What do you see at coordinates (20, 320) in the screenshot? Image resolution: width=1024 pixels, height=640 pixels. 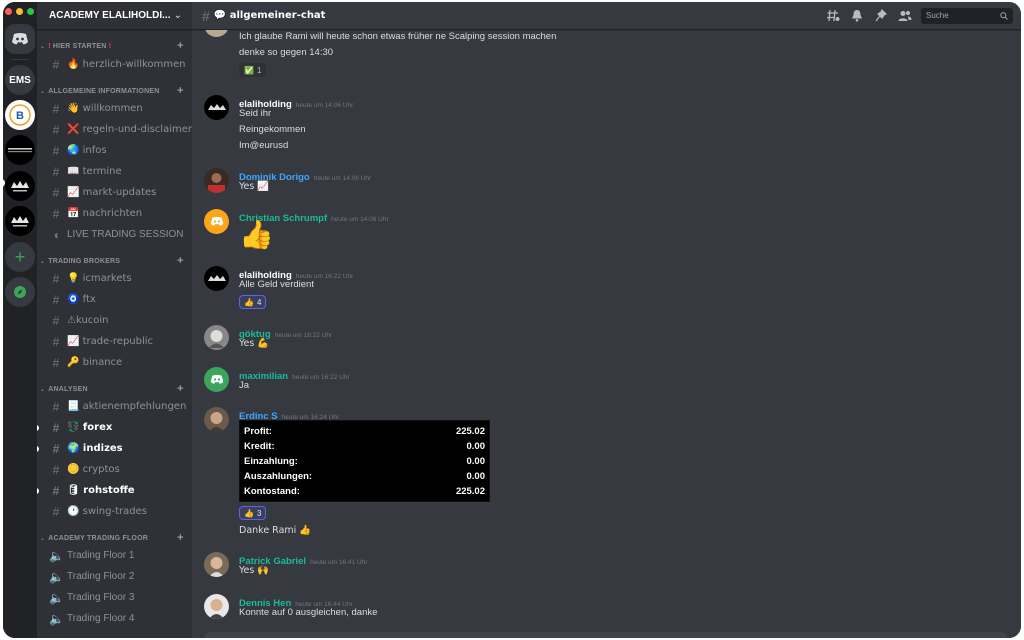 I see `server-rail: EMS B +` at bounding box center [20, 320].